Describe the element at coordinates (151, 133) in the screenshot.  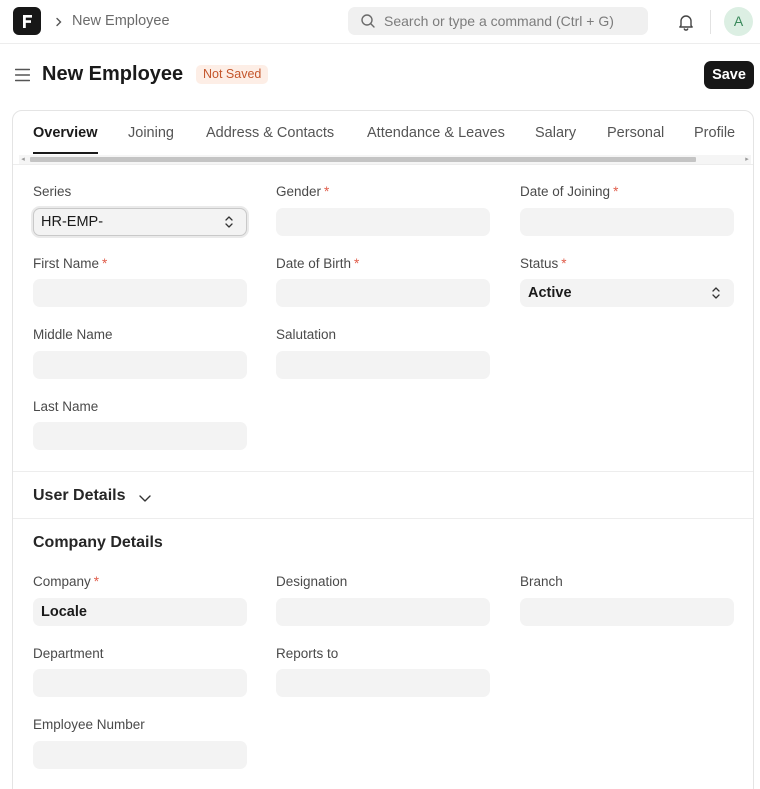
I see `tab-joining: Joining` at that location.